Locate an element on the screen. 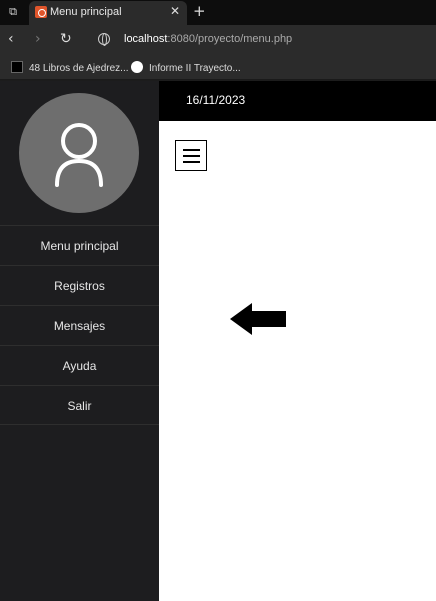  browser-nav-bar: ‹ › ↻ localhost:8080/proyecto/menu.php is located at coordinates (218, 40).